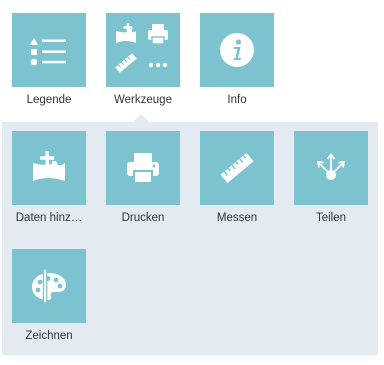 Image resolution: width=384 pixels, height=365 pixels. I want to click on info-tool-label: Info, so click(237, 100).